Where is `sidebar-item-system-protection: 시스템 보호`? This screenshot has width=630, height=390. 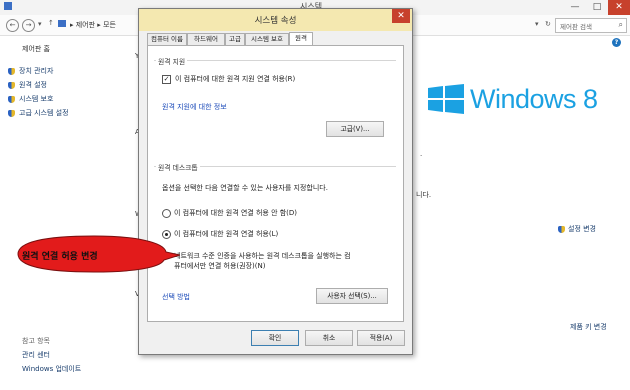
sidebar-item-system-protection: 시스템 보호 is located at coordinates (30, 99).